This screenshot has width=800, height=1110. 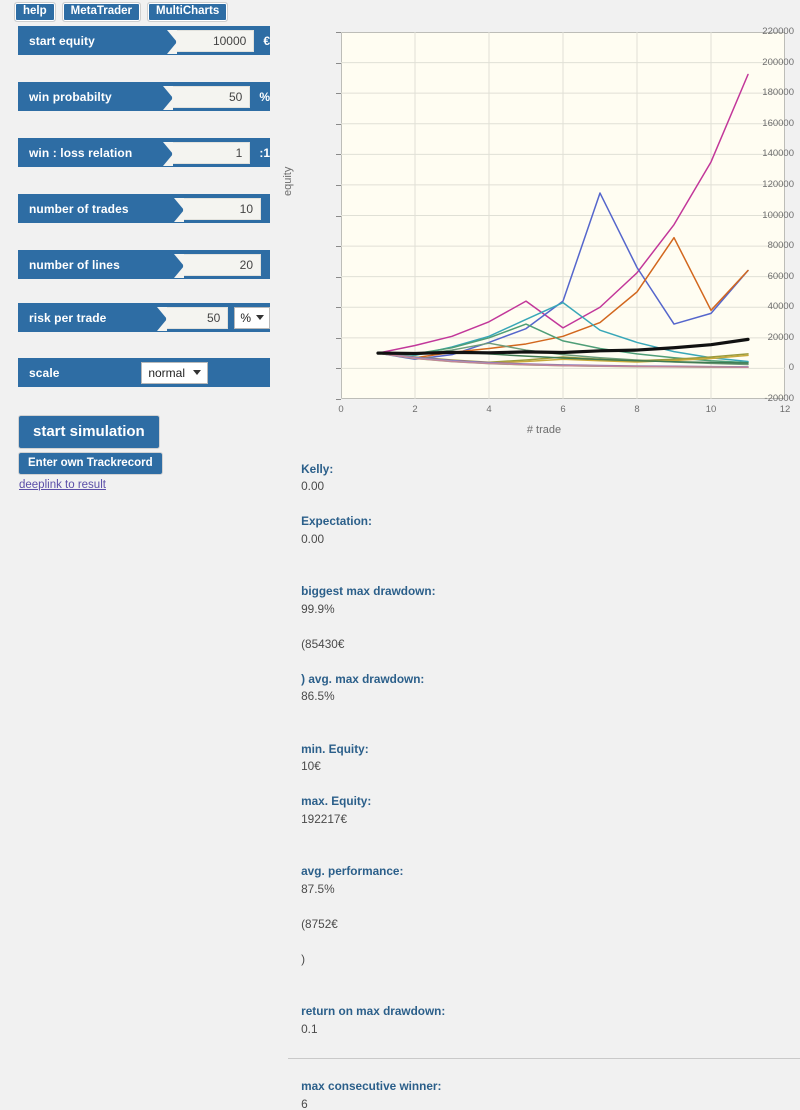 What do you see at coordinates (89, 432) in the screenshot?
I see `start-simulation-button: start simulation` at bounding box center [89, 432].